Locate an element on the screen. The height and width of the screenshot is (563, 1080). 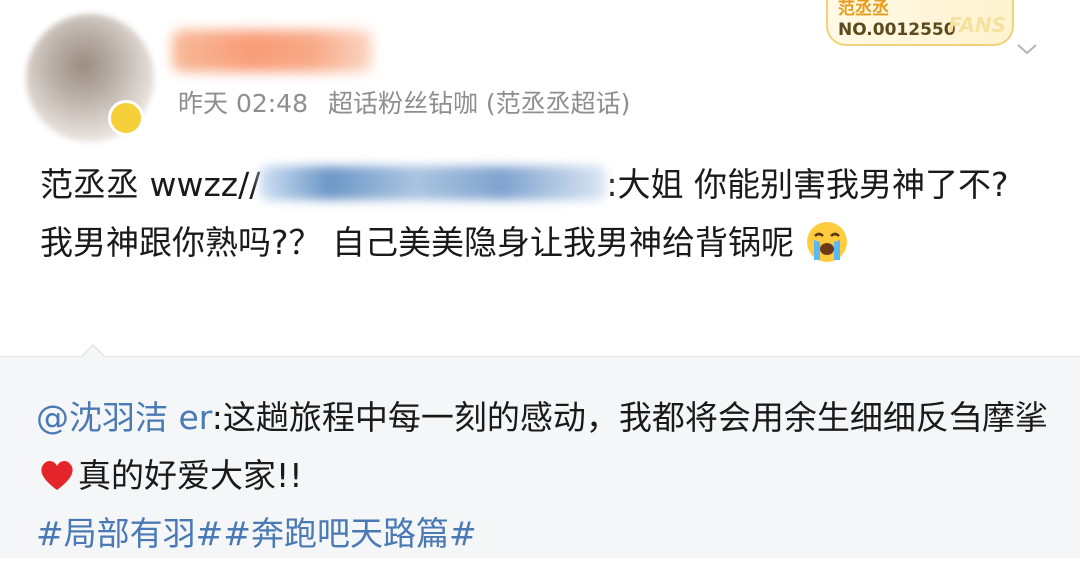
post-timestamp: 昨天 02:48 is located at coordinates (243, 103).